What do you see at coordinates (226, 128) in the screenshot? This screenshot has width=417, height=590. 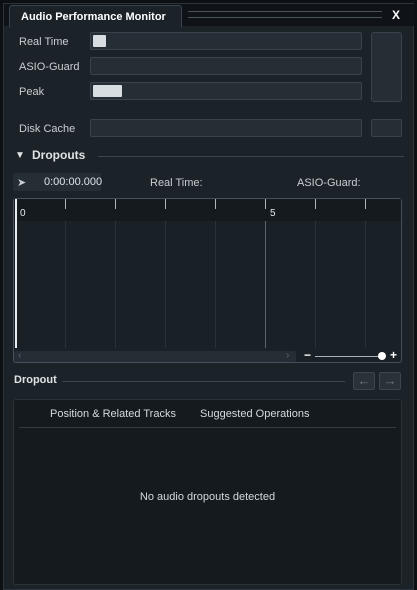 I see `disk-cache-meter` at bounding box center [226, 128].